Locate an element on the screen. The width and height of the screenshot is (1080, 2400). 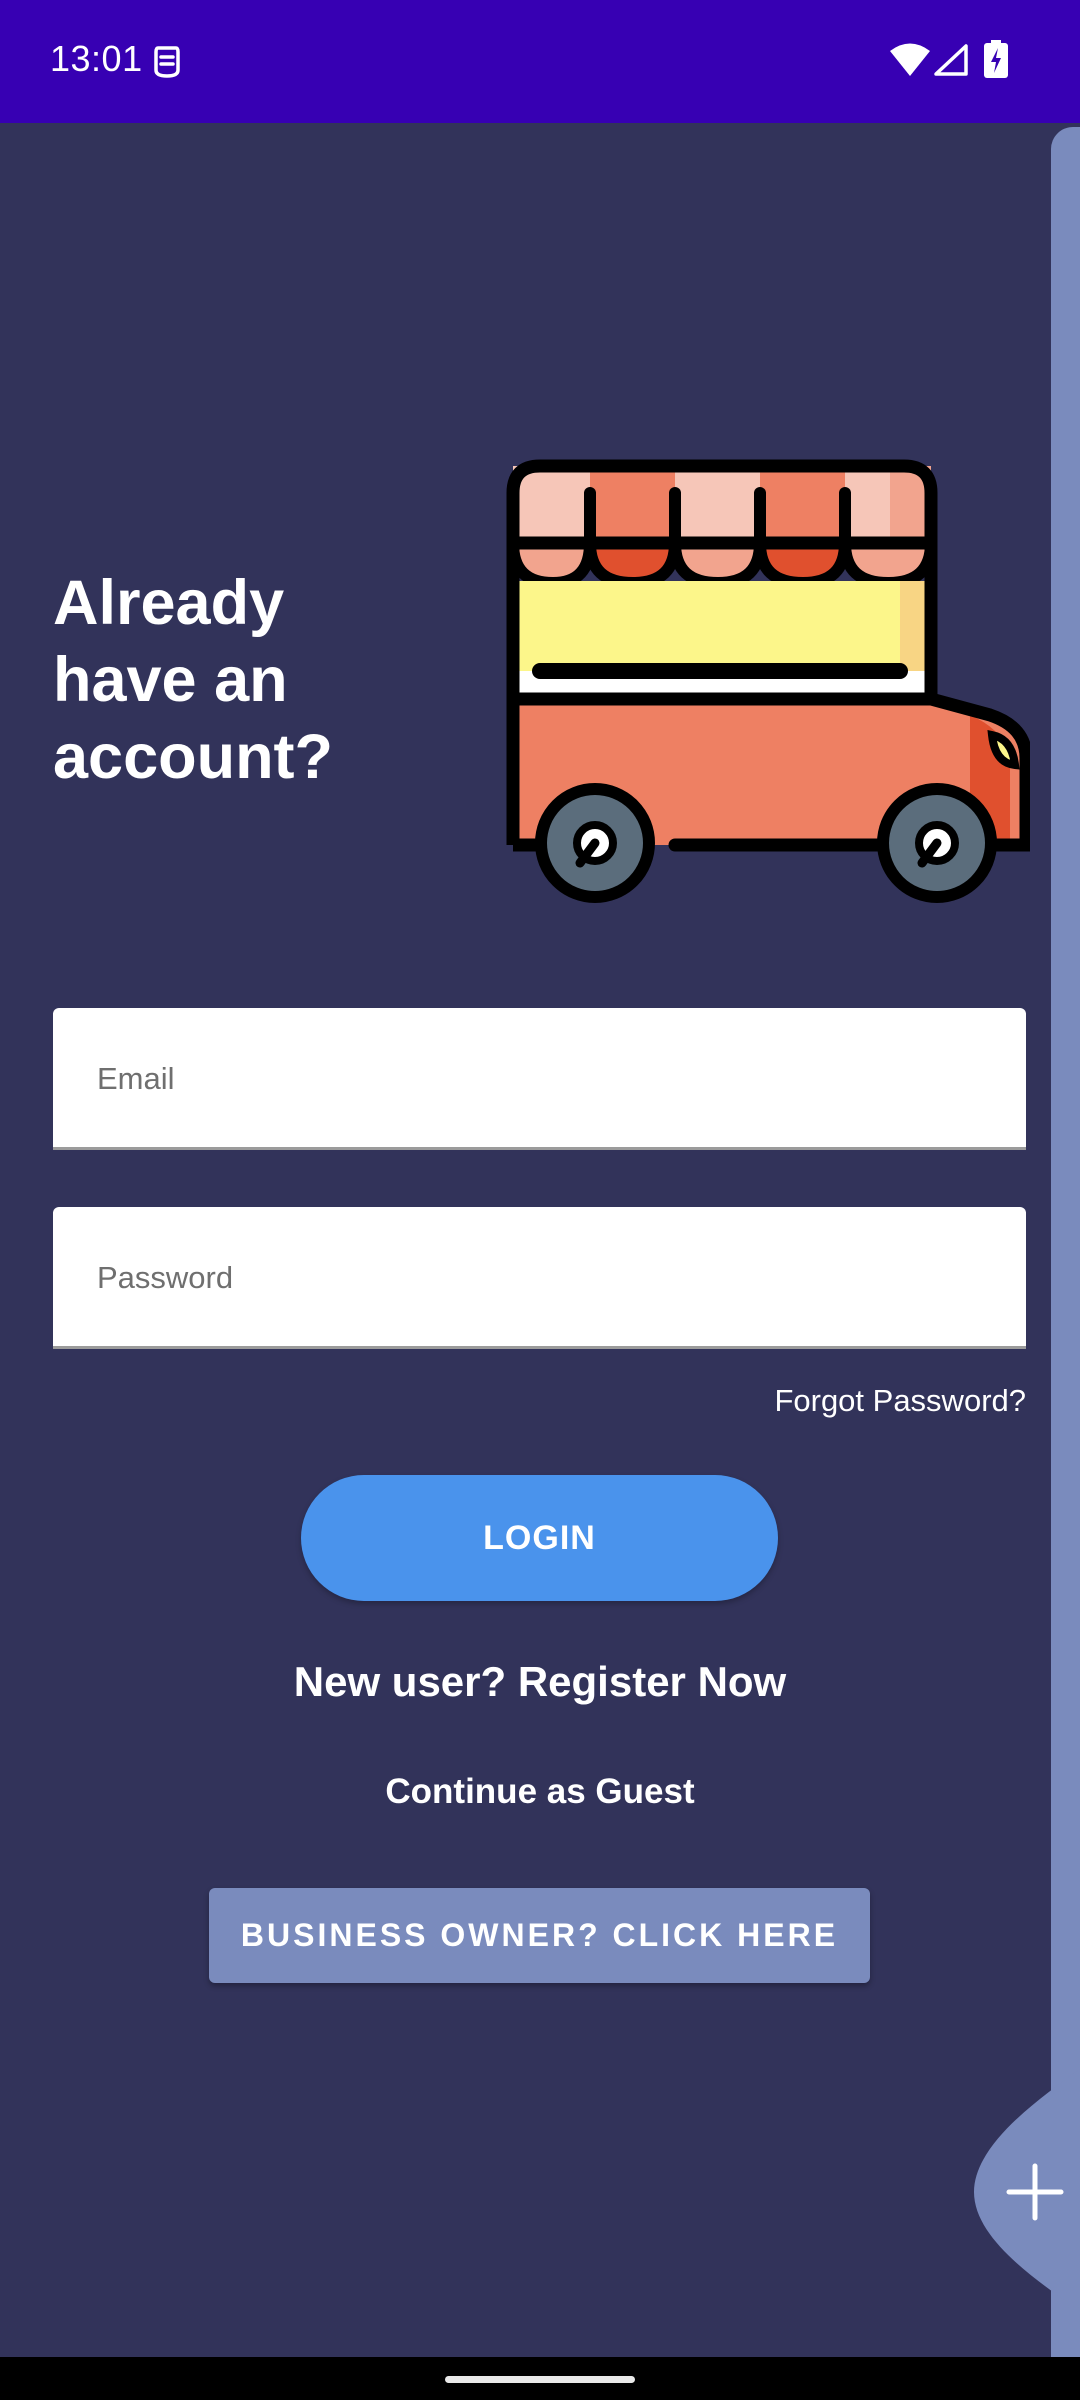
business-owner-button: BUSINESS OWNER? CLICK HERE is located at coordinates (539, 1935).